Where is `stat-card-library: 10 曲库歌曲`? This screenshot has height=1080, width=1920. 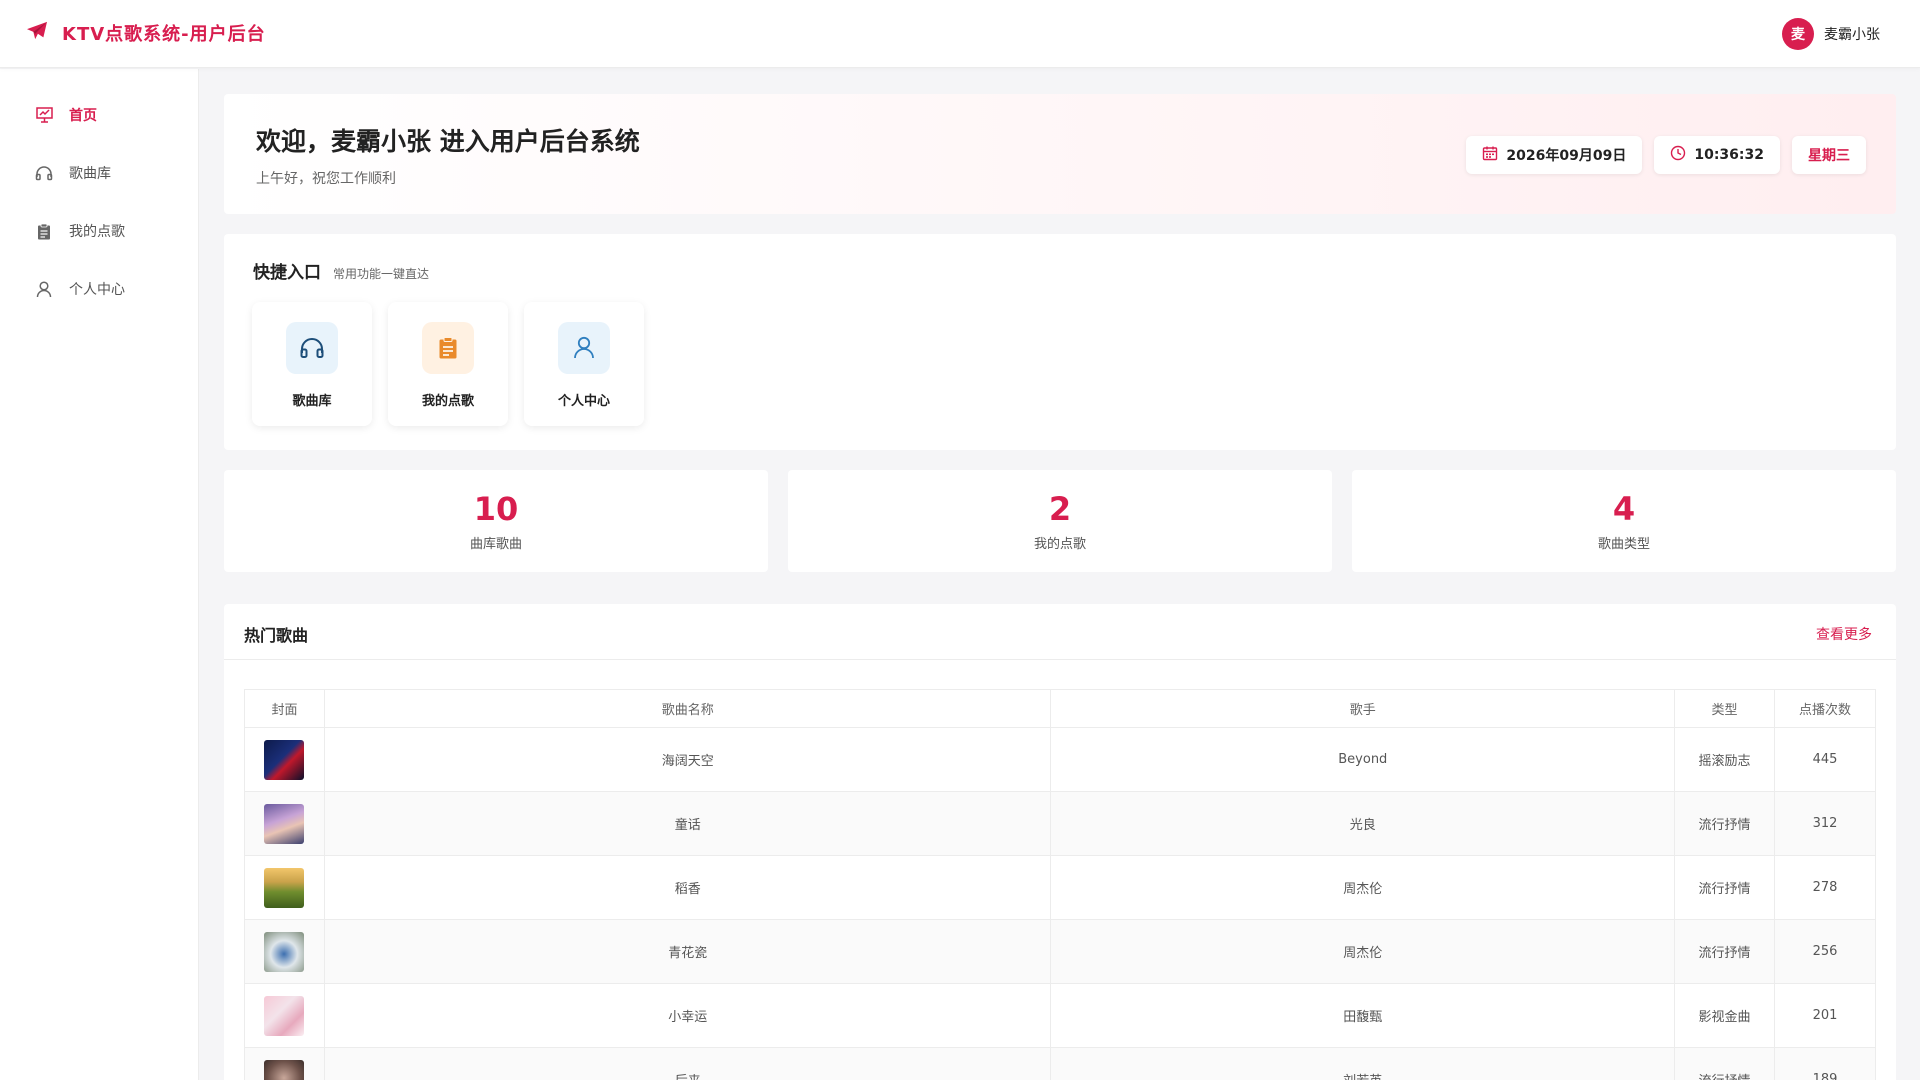
stat-card-library: 10 曲库歌曲 is located at coordinates (496, 521).